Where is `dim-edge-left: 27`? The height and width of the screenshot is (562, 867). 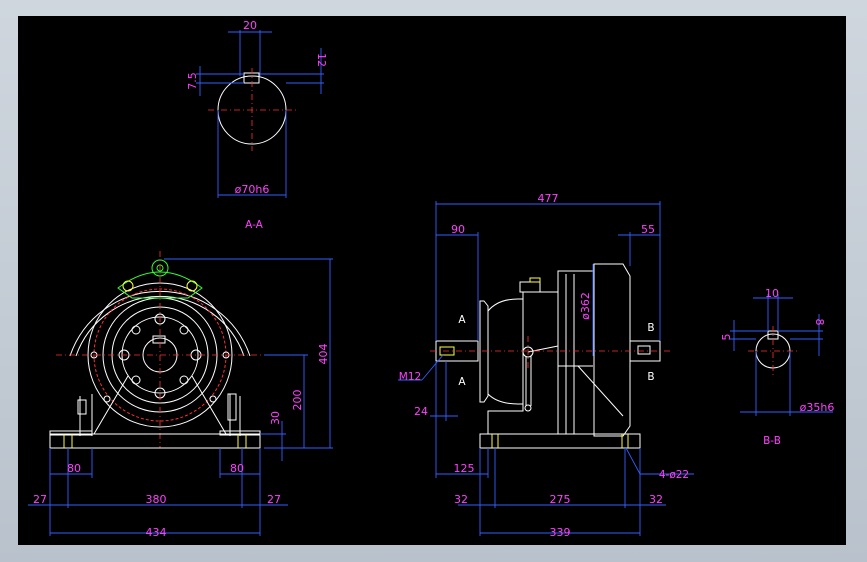 dim-edge-left: 27 is located at coordinates (40, 499).